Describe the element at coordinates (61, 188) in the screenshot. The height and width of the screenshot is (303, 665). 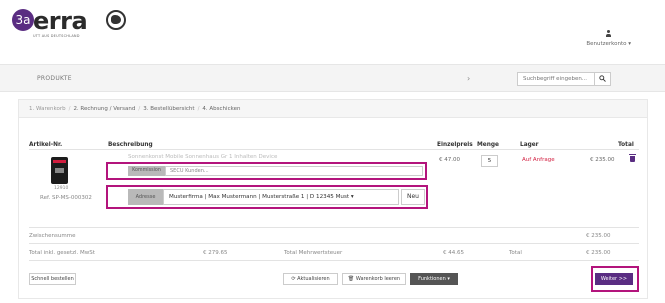
I see `product-image-code: 12910` at that location.